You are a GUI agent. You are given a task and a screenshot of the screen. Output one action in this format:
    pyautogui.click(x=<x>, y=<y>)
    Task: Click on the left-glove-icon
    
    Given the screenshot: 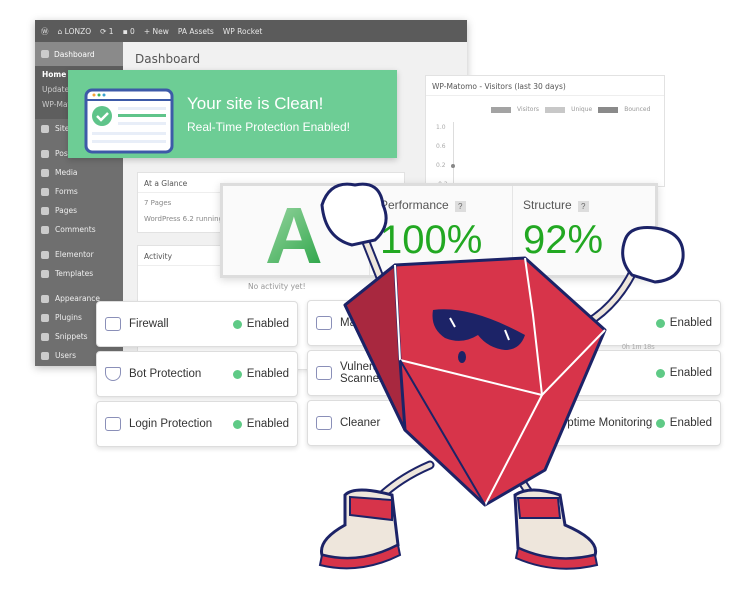 What is the action you would take?
    pyautogui.click(x=354, y=214)
    